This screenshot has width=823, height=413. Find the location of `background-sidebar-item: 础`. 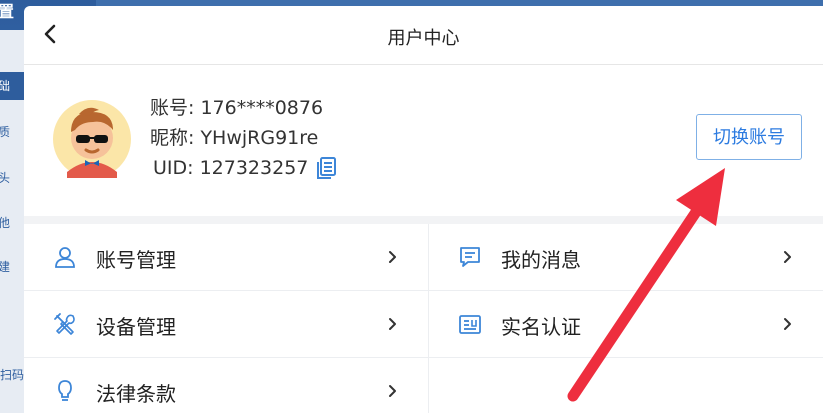

background-sidebar-item: 础 is located at coordinates (12, 86).